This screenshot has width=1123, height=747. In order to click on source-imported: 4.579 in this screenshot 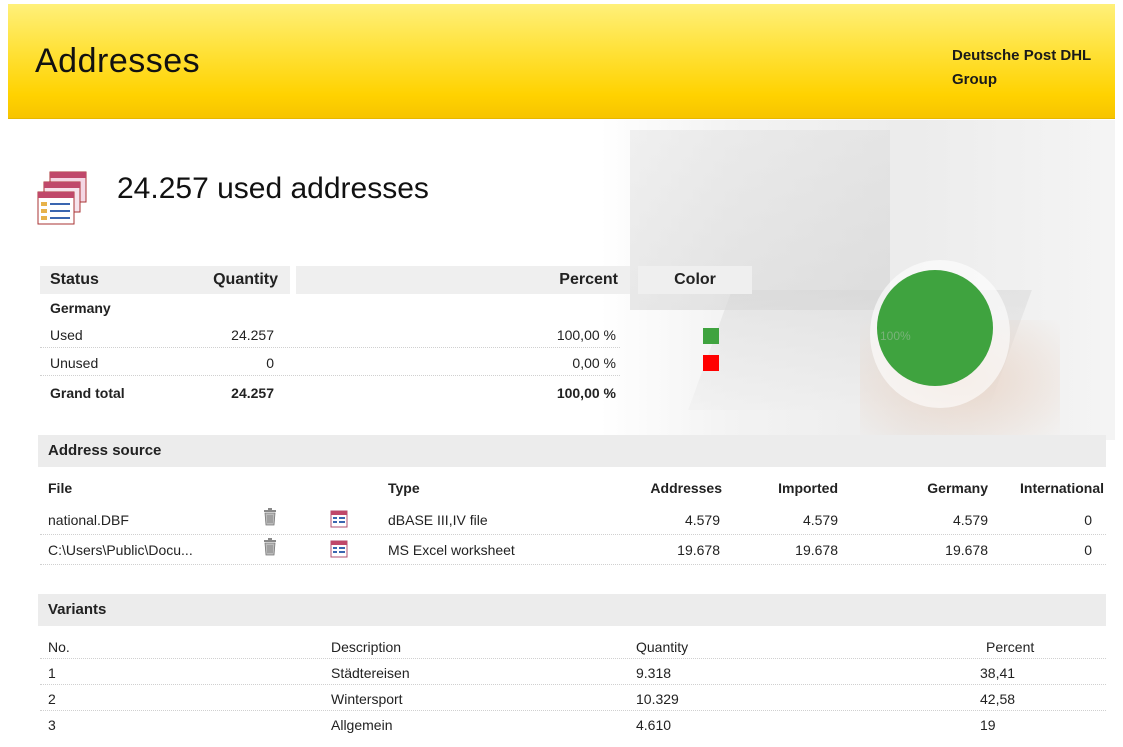, I will do `click(820, 520)`.